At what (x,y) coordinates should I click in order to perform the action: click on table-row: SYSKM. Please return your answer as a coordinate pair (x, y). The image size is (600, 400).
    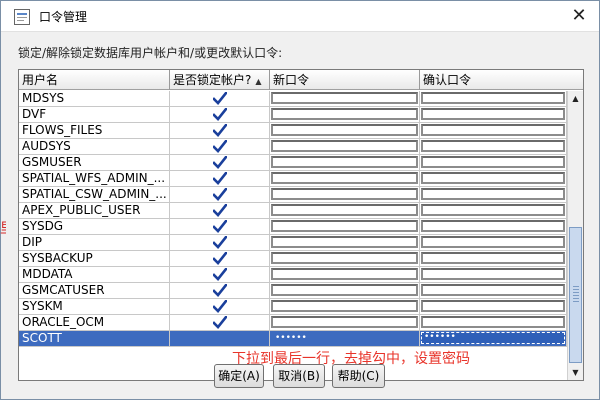
    Looking at the image, I should click on (293, 307).